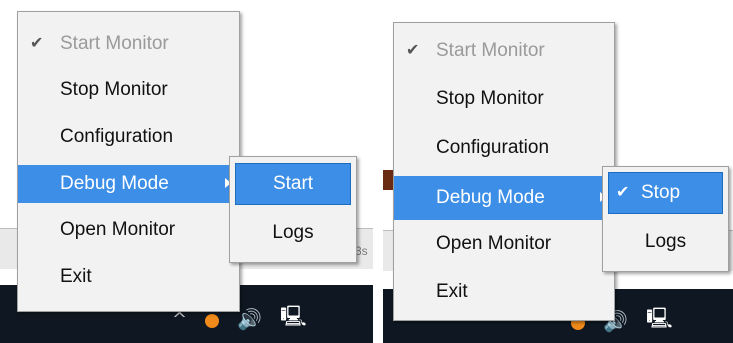 The height and width of the screenshot is (343, 733). I want to click on submenu-item-label: Start, so click(293, 183).